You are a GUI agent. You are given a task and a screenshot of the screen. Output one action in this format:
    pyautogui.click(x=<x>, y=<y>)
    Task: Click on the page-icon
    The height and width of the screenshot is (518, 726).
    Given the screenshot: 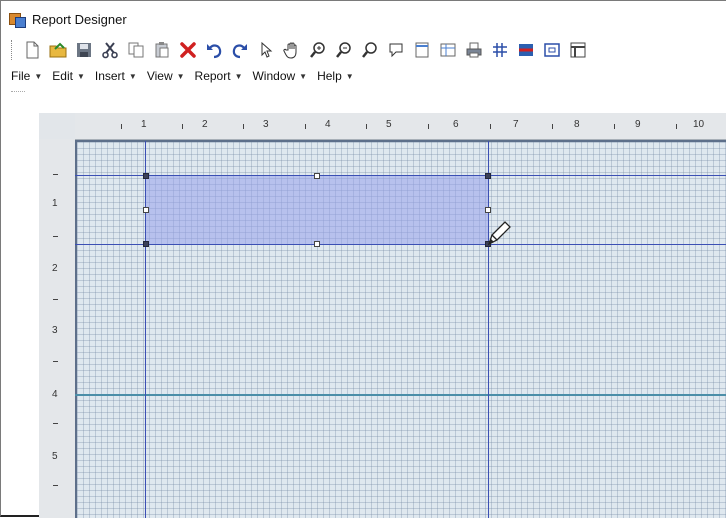 What is the action you would take?
    pyautogui.click(x=422, y=50)
    